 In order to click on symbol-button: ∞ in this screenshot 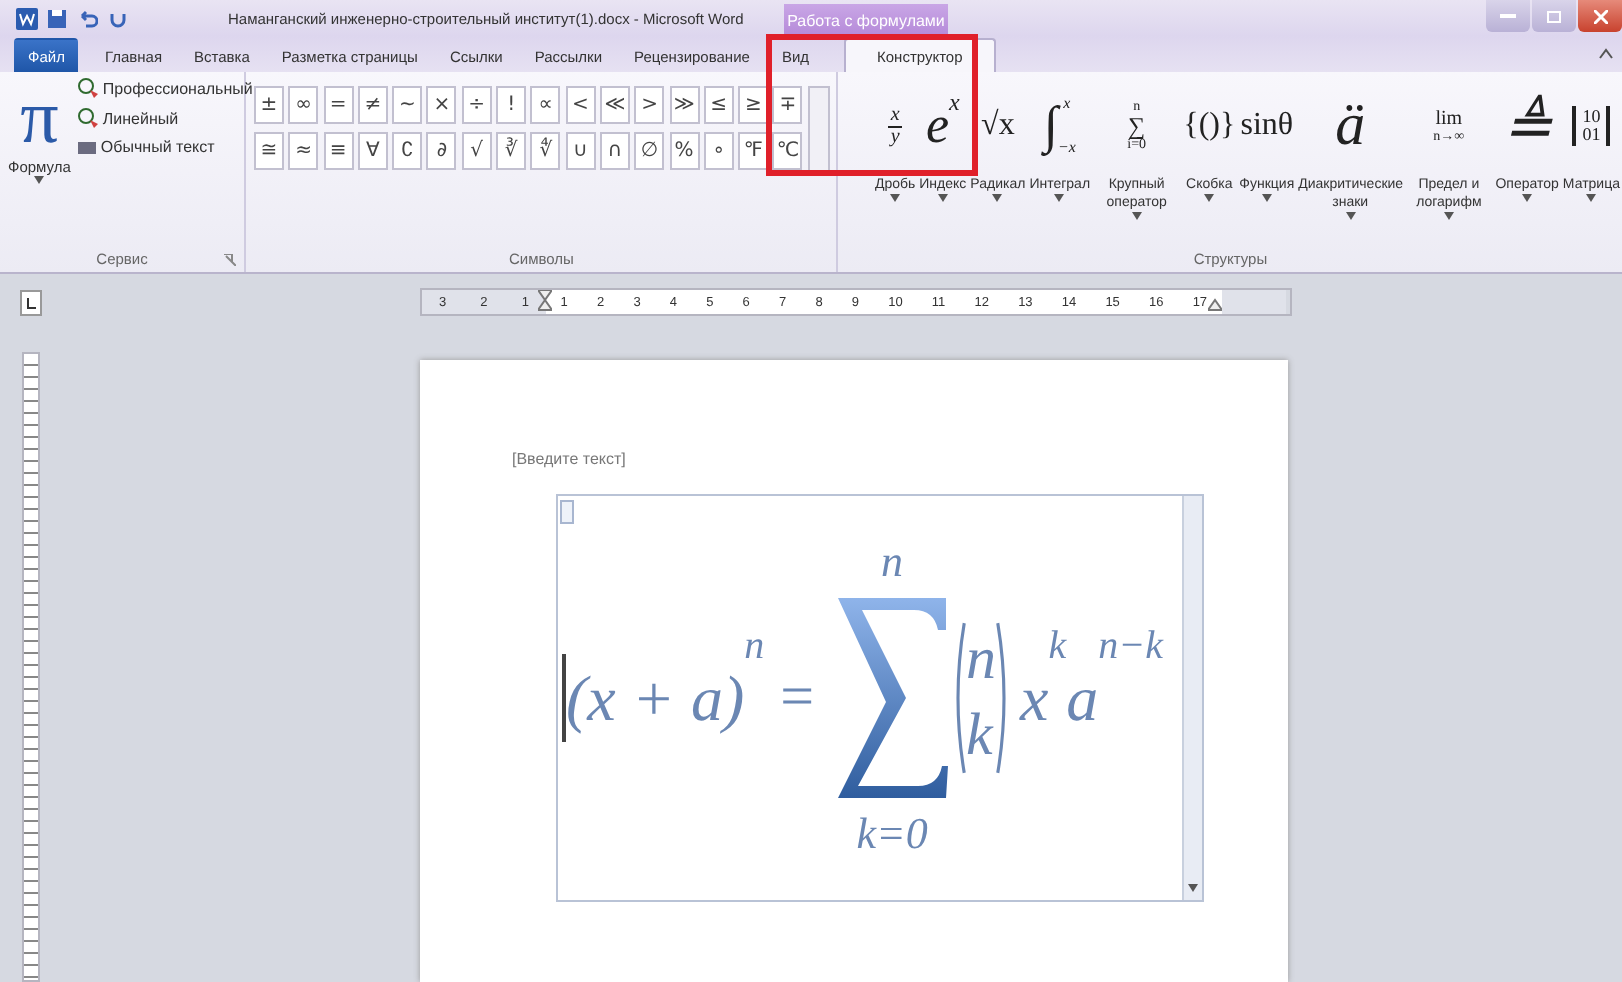, I will do `click(303, 105)`.